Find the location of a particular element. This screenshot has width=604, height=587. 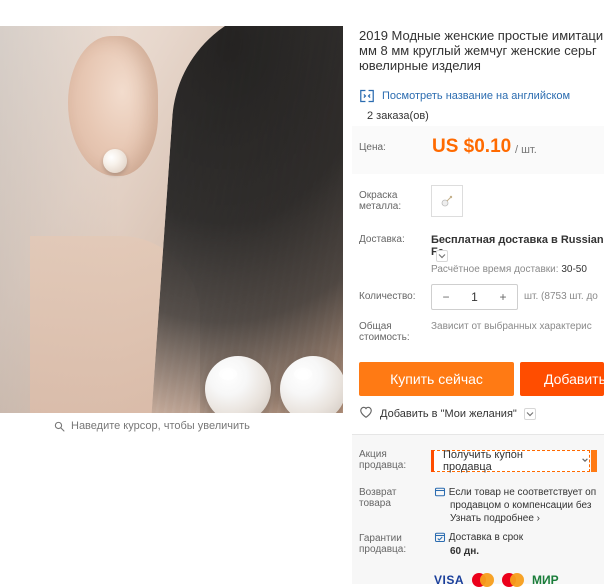

shipping-free: Бесплатная доставка в is located at coordinates (494, 240).